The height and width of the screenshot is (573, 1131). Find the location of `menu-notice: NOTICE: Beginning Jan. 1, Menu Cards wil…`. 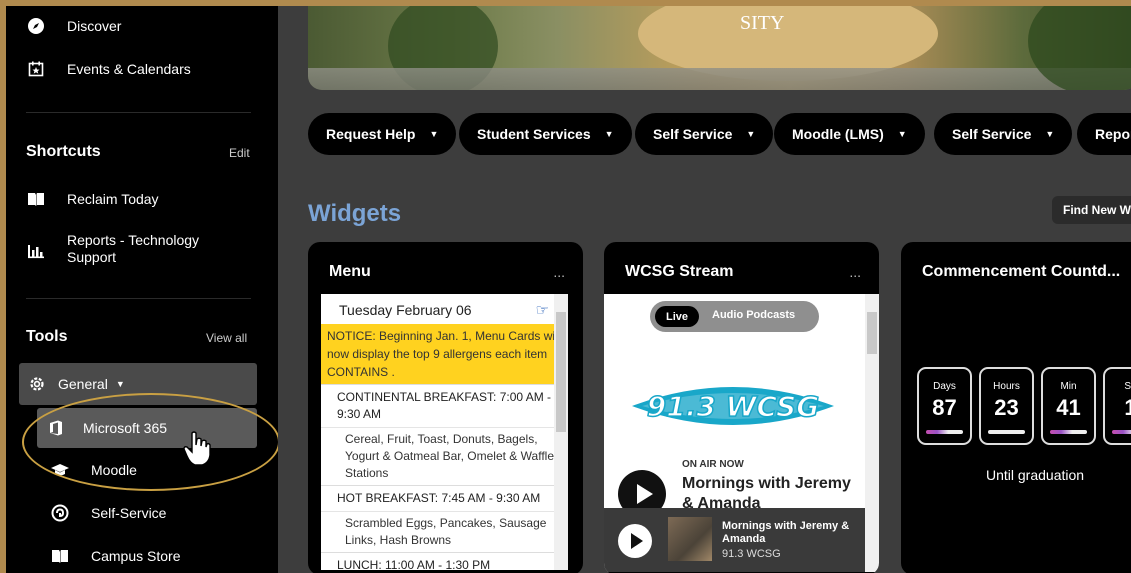

menu-notice: NOTICE: Beginning Jan. 1, Menu Cards wil… is located at coordinates (444, 354).